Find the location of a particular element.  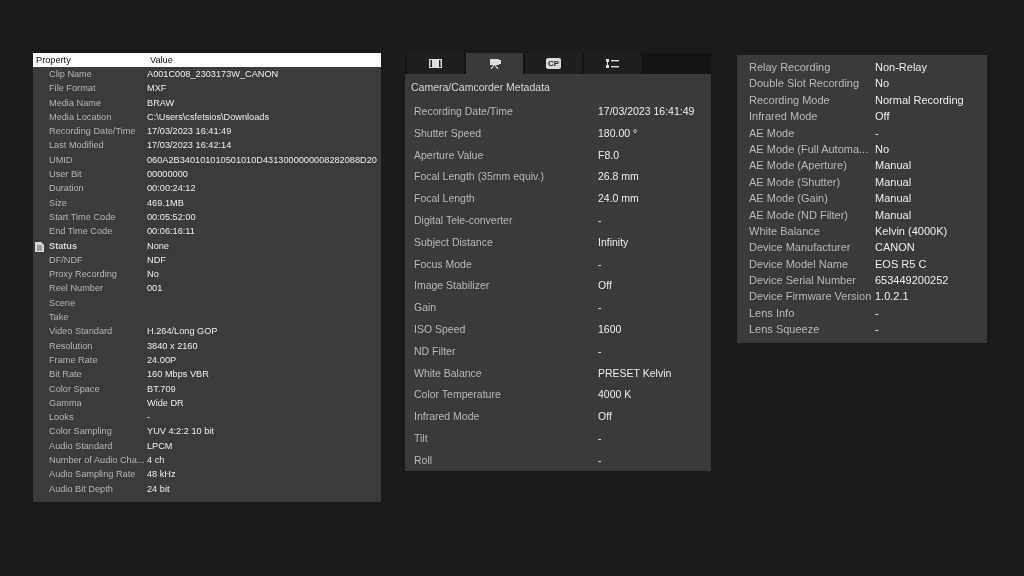

property-value: 24.0 mm is located at coordinates (618, 199).